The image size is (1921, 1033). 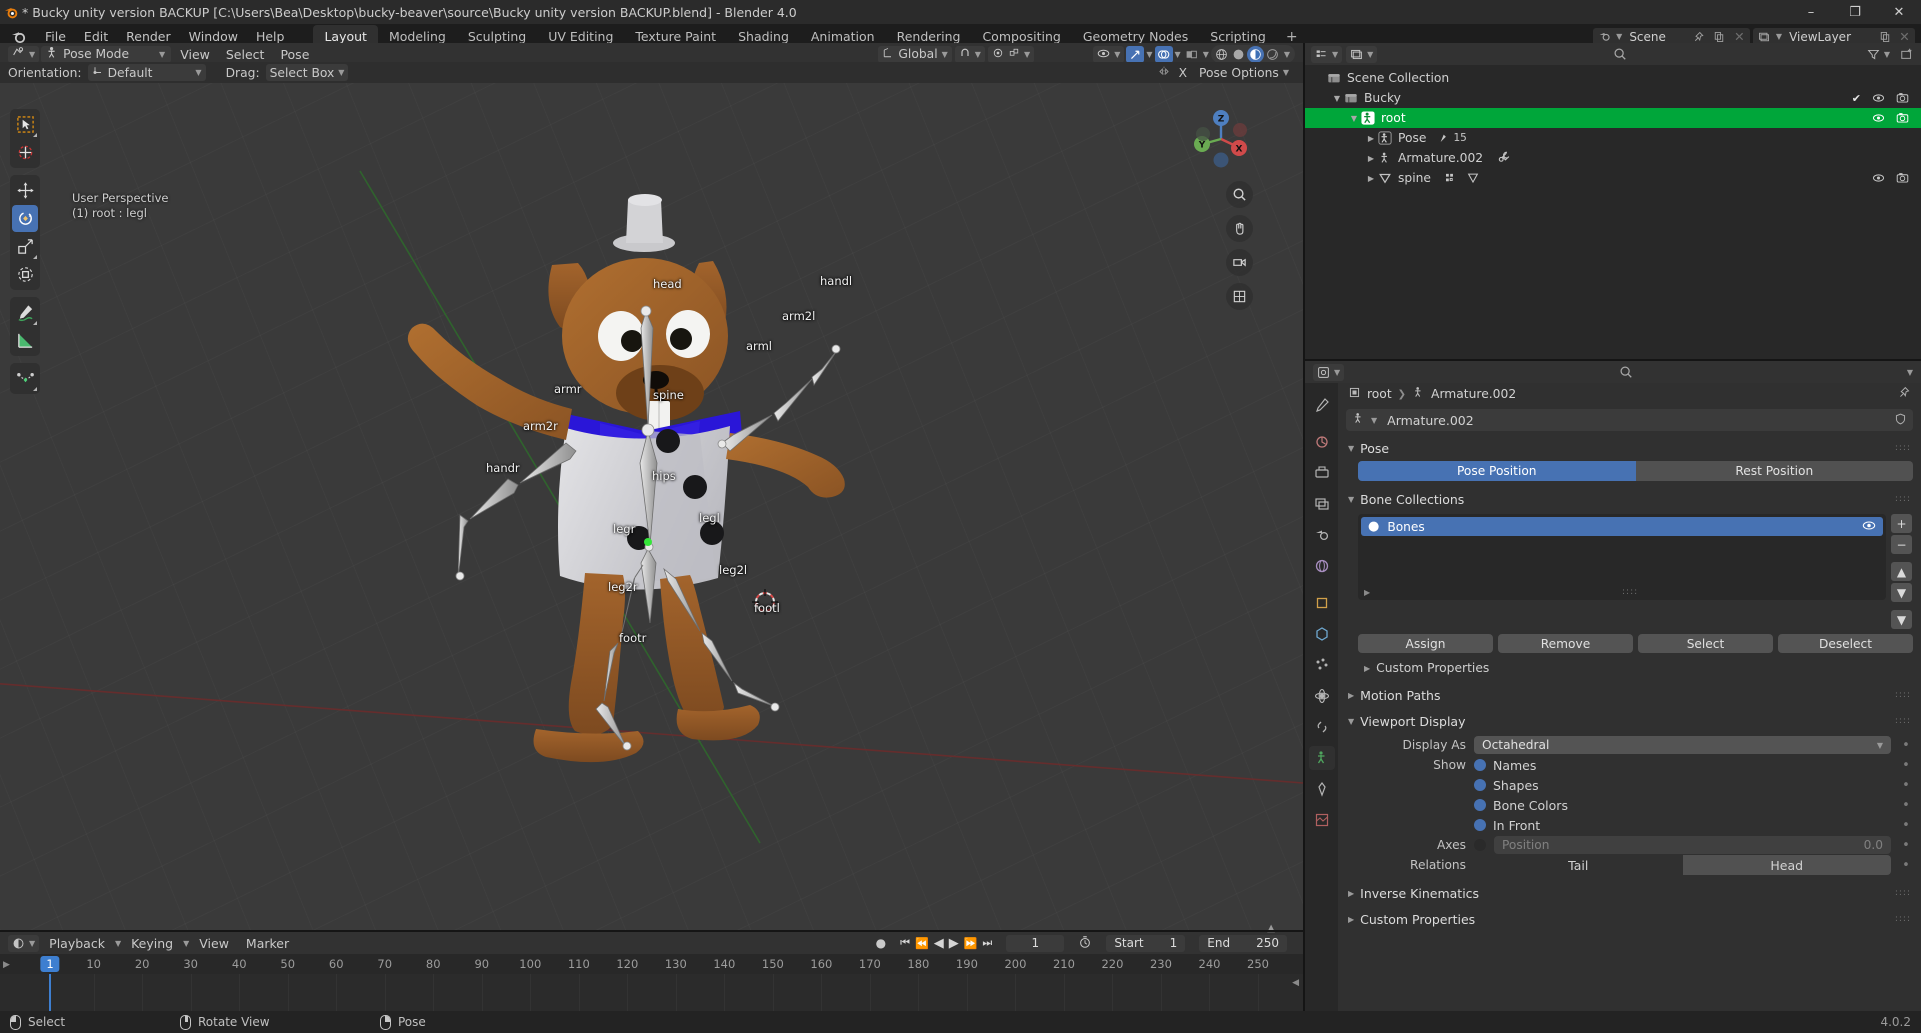 What do you see at coordinates (1322, 405) in the screenshot?
I see `properties-tab-tool` at bounding box center [1322, 405].